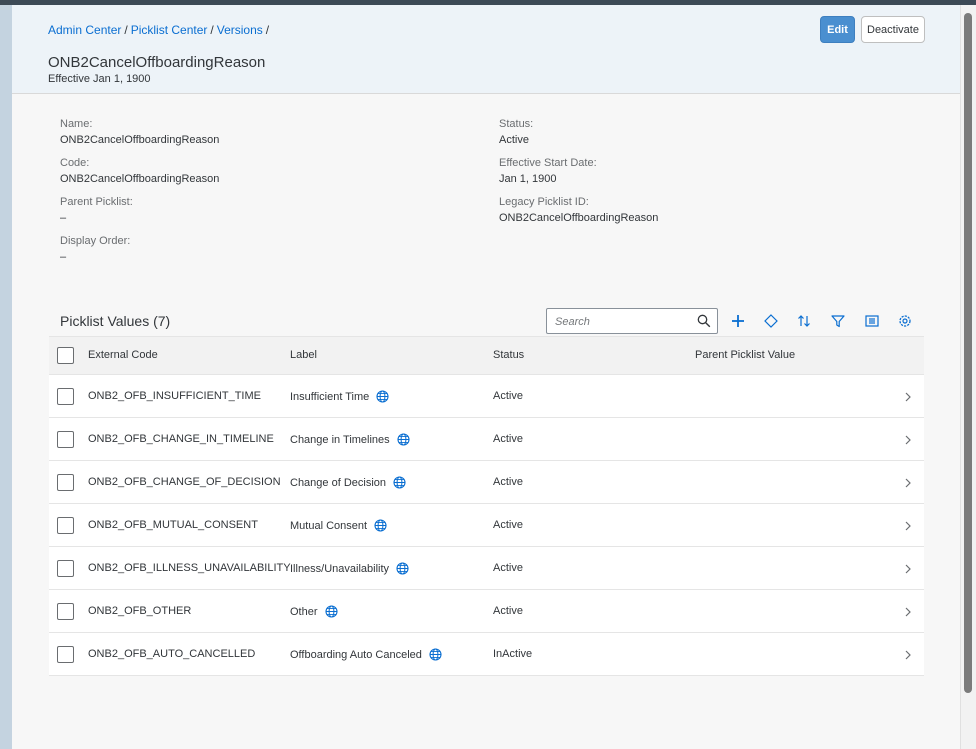 Image resolution: width=976 pixels, height=749 pixels. What do you see at coordinates (65, 355) in the screenshot?
I see `select-all-checkbox` at bounding box center [65, 355].